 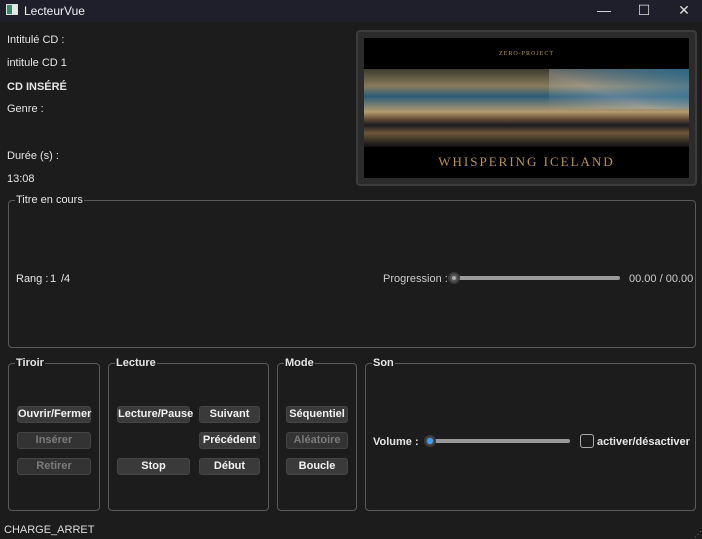 I want to click on cover-artist: ZERO-PROJECT, so click(x=526, y=54).